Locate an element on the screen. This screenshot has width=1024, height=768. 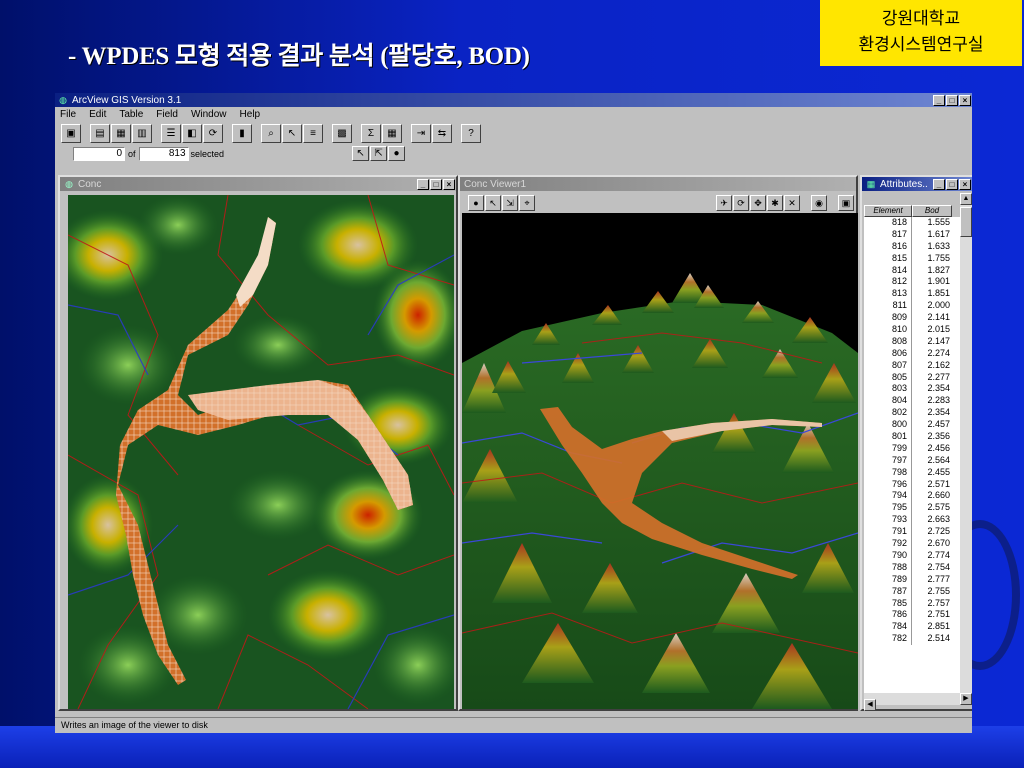
viewer-pan-icon: ✥ is located at coordinates (758, 203).